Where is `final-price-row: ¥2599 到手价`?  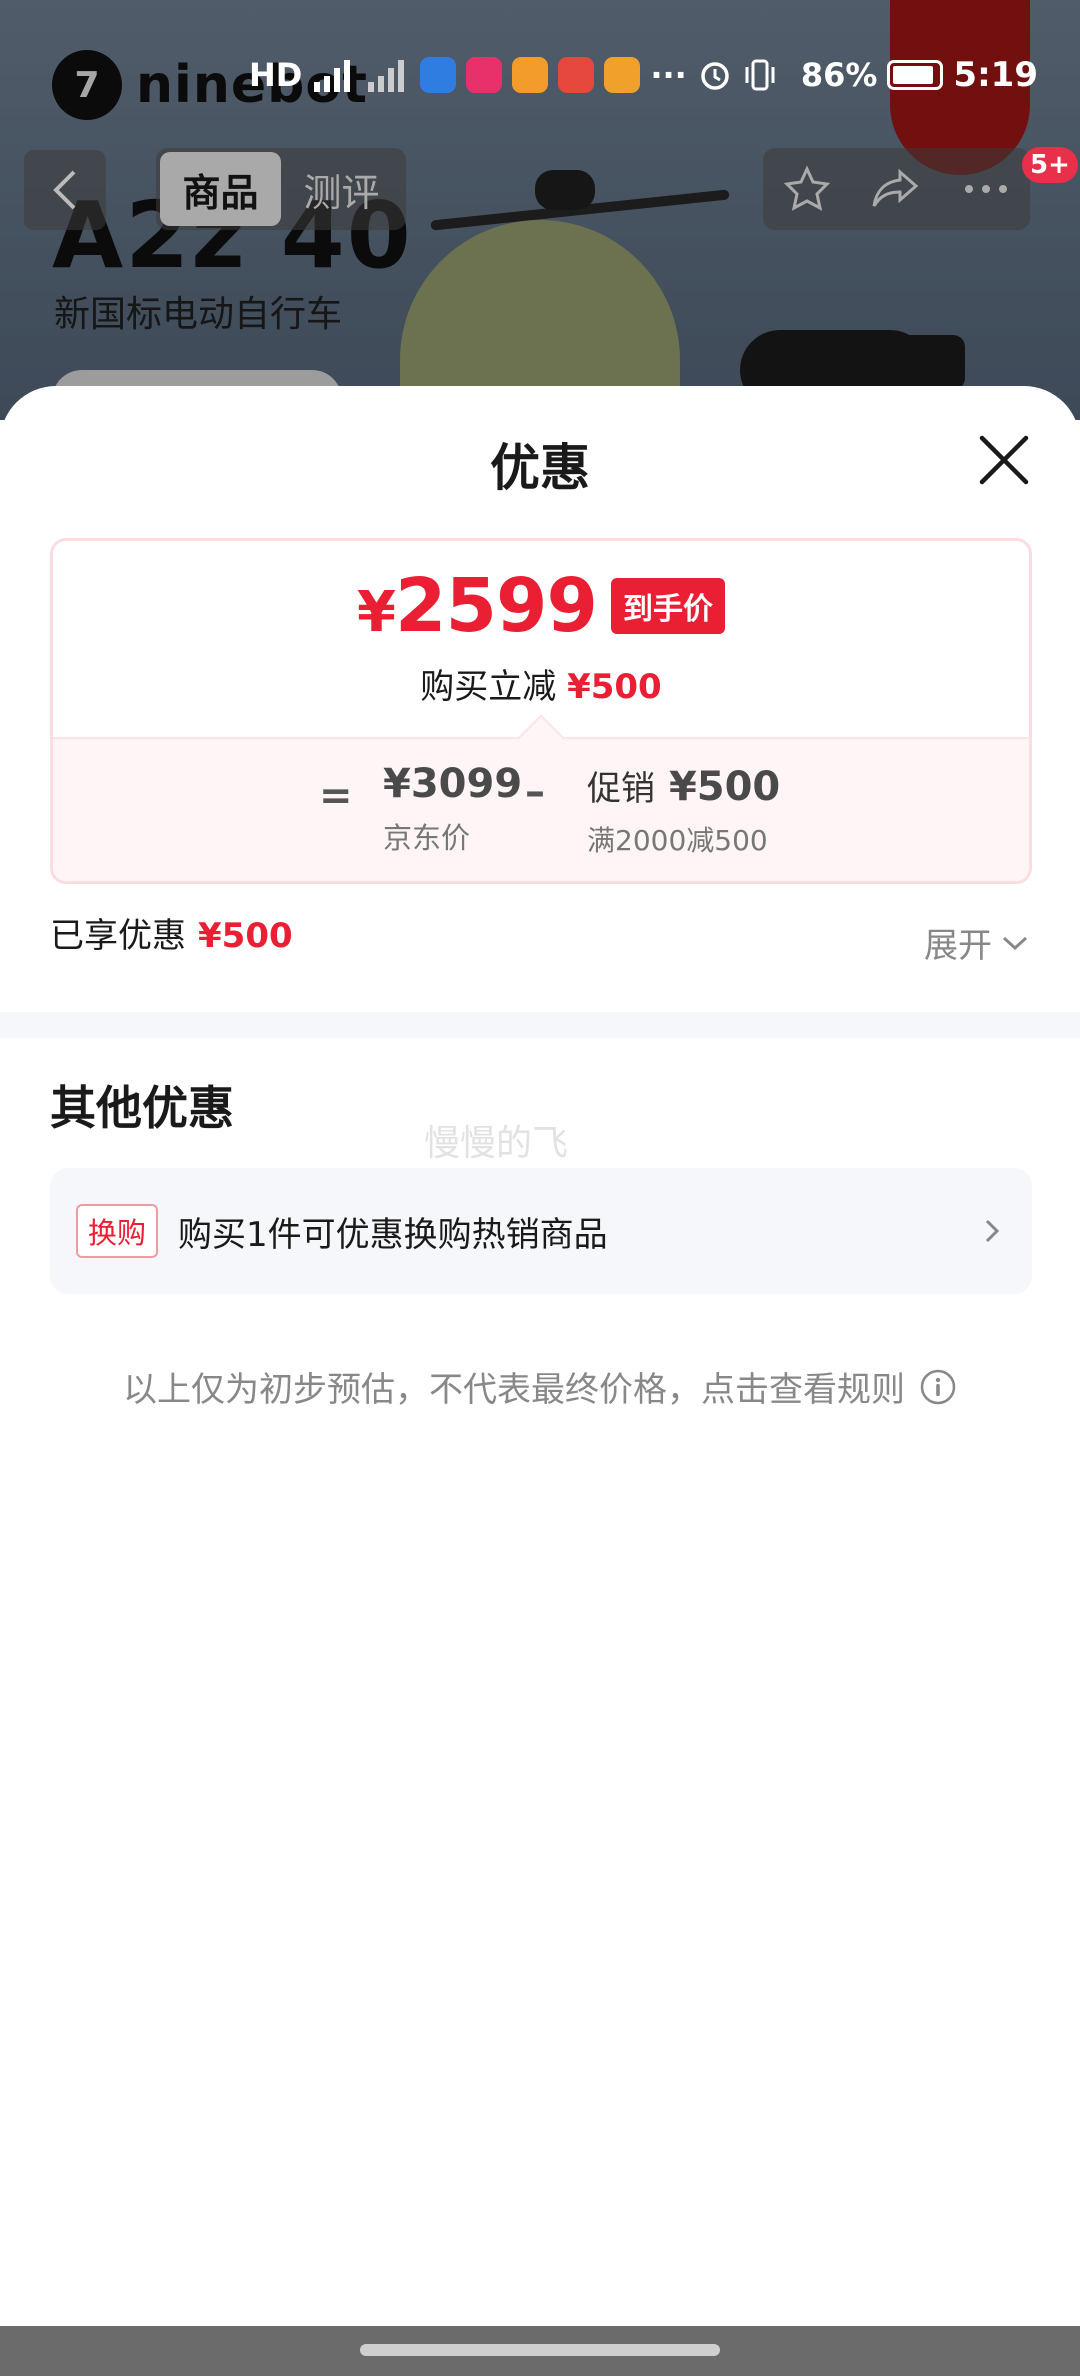
final-price-row: ¥2599 到手价 is located at coordinates (541, 606).